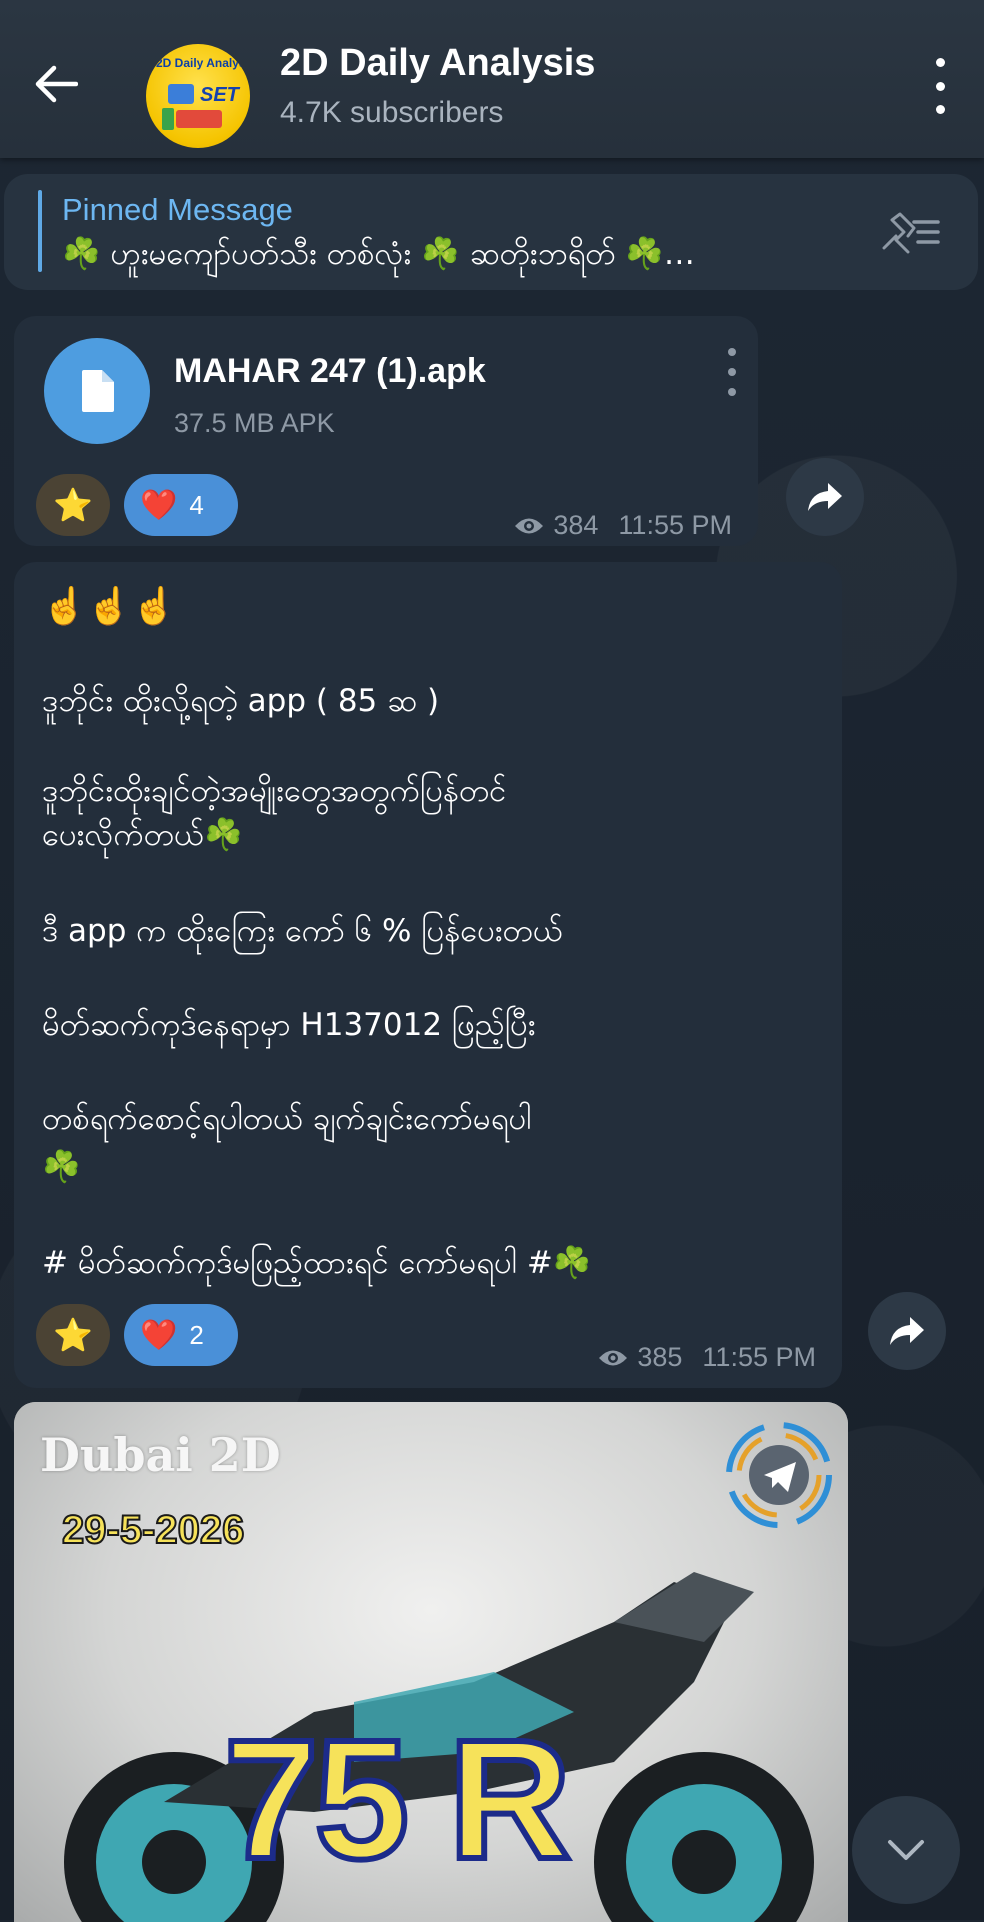 This screenshot has width=984, height=1922. I want to click on file-download-button, so click(97, 391).